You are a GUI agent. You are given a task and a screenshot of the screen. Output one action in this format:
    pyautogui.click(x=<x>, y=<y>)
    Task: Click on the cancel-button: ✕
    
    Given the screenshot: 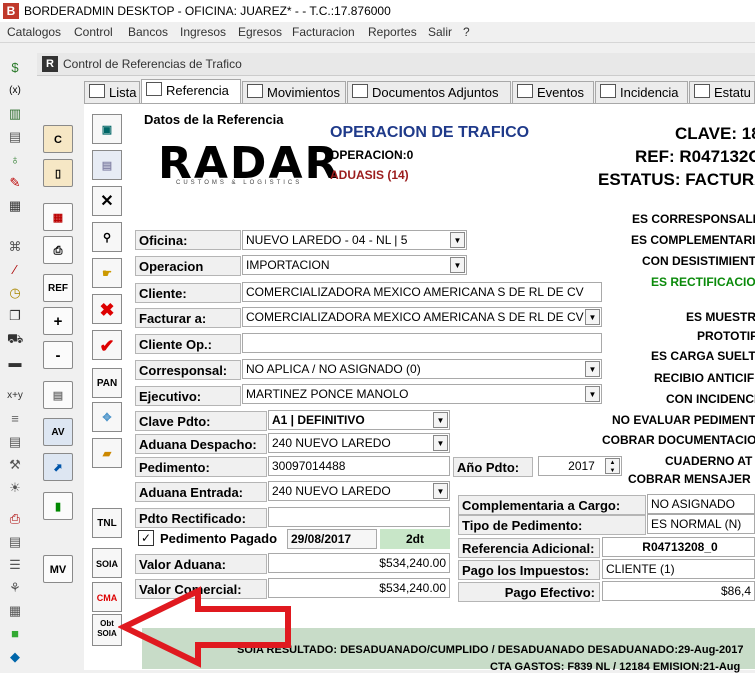 What is the action you would take?
    pyautogui.click(x=107, y=201)
    